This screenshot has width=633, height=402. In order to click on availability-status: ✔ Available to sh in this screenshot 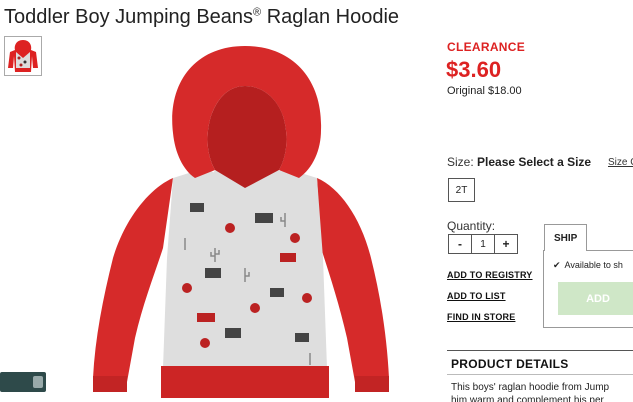, I will do `click(588, 265)`.